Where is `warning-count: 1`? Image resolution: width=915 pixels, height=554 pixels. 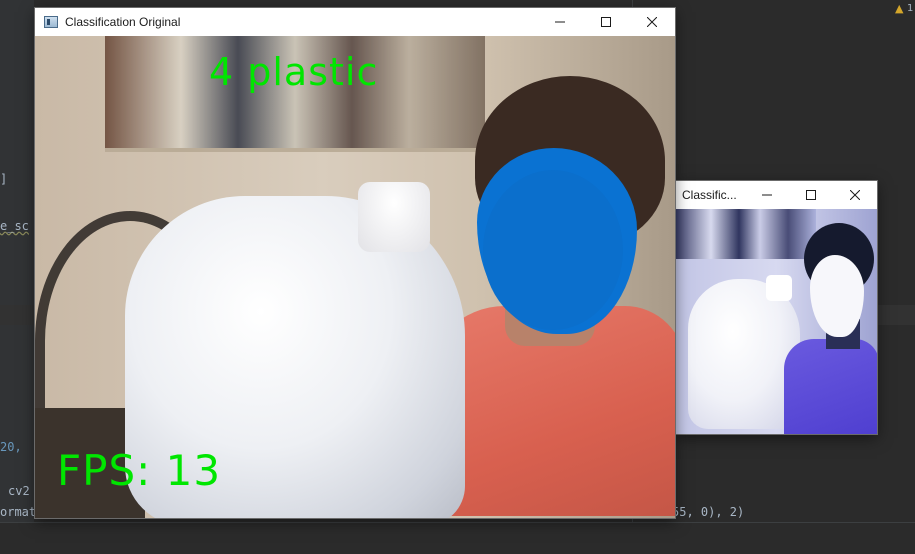
warning-count: 1 is located at coordinates (910, 8).